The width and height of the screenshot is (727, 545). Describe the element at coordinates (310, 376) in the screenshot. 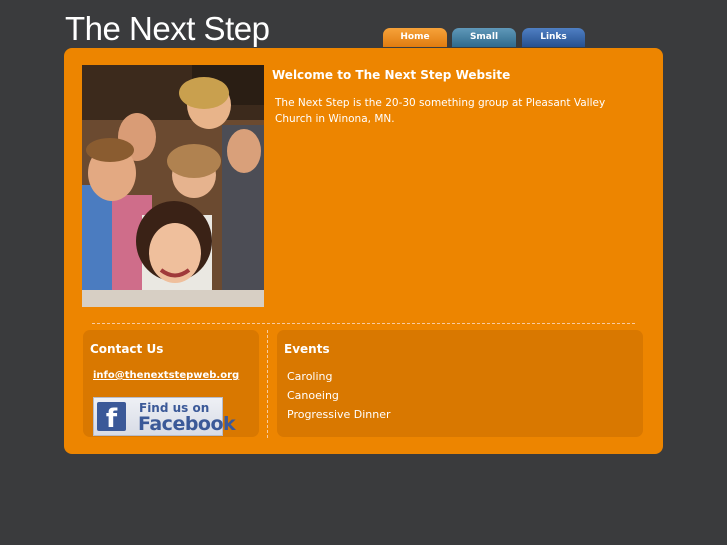

I see `event-item: Caroling` at that location.